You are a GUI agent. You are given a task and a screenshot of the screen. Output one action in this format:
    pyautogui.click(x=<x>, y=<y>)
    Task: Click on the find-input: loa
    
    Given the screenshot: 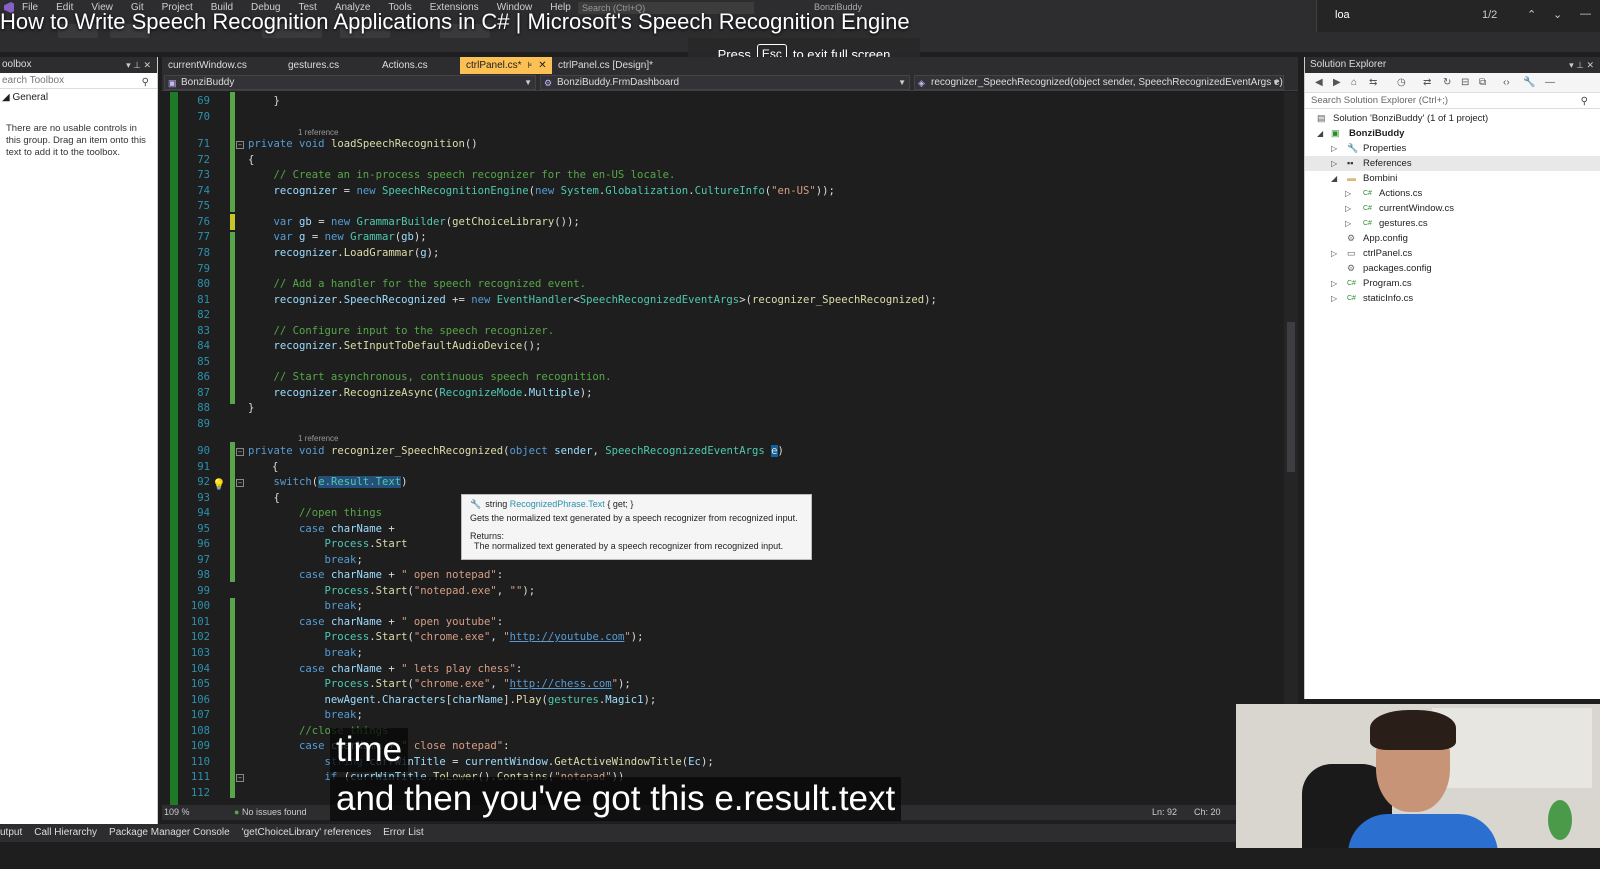 What is the action you would take?
    pyautogui.click(x=1342, y=15)
    